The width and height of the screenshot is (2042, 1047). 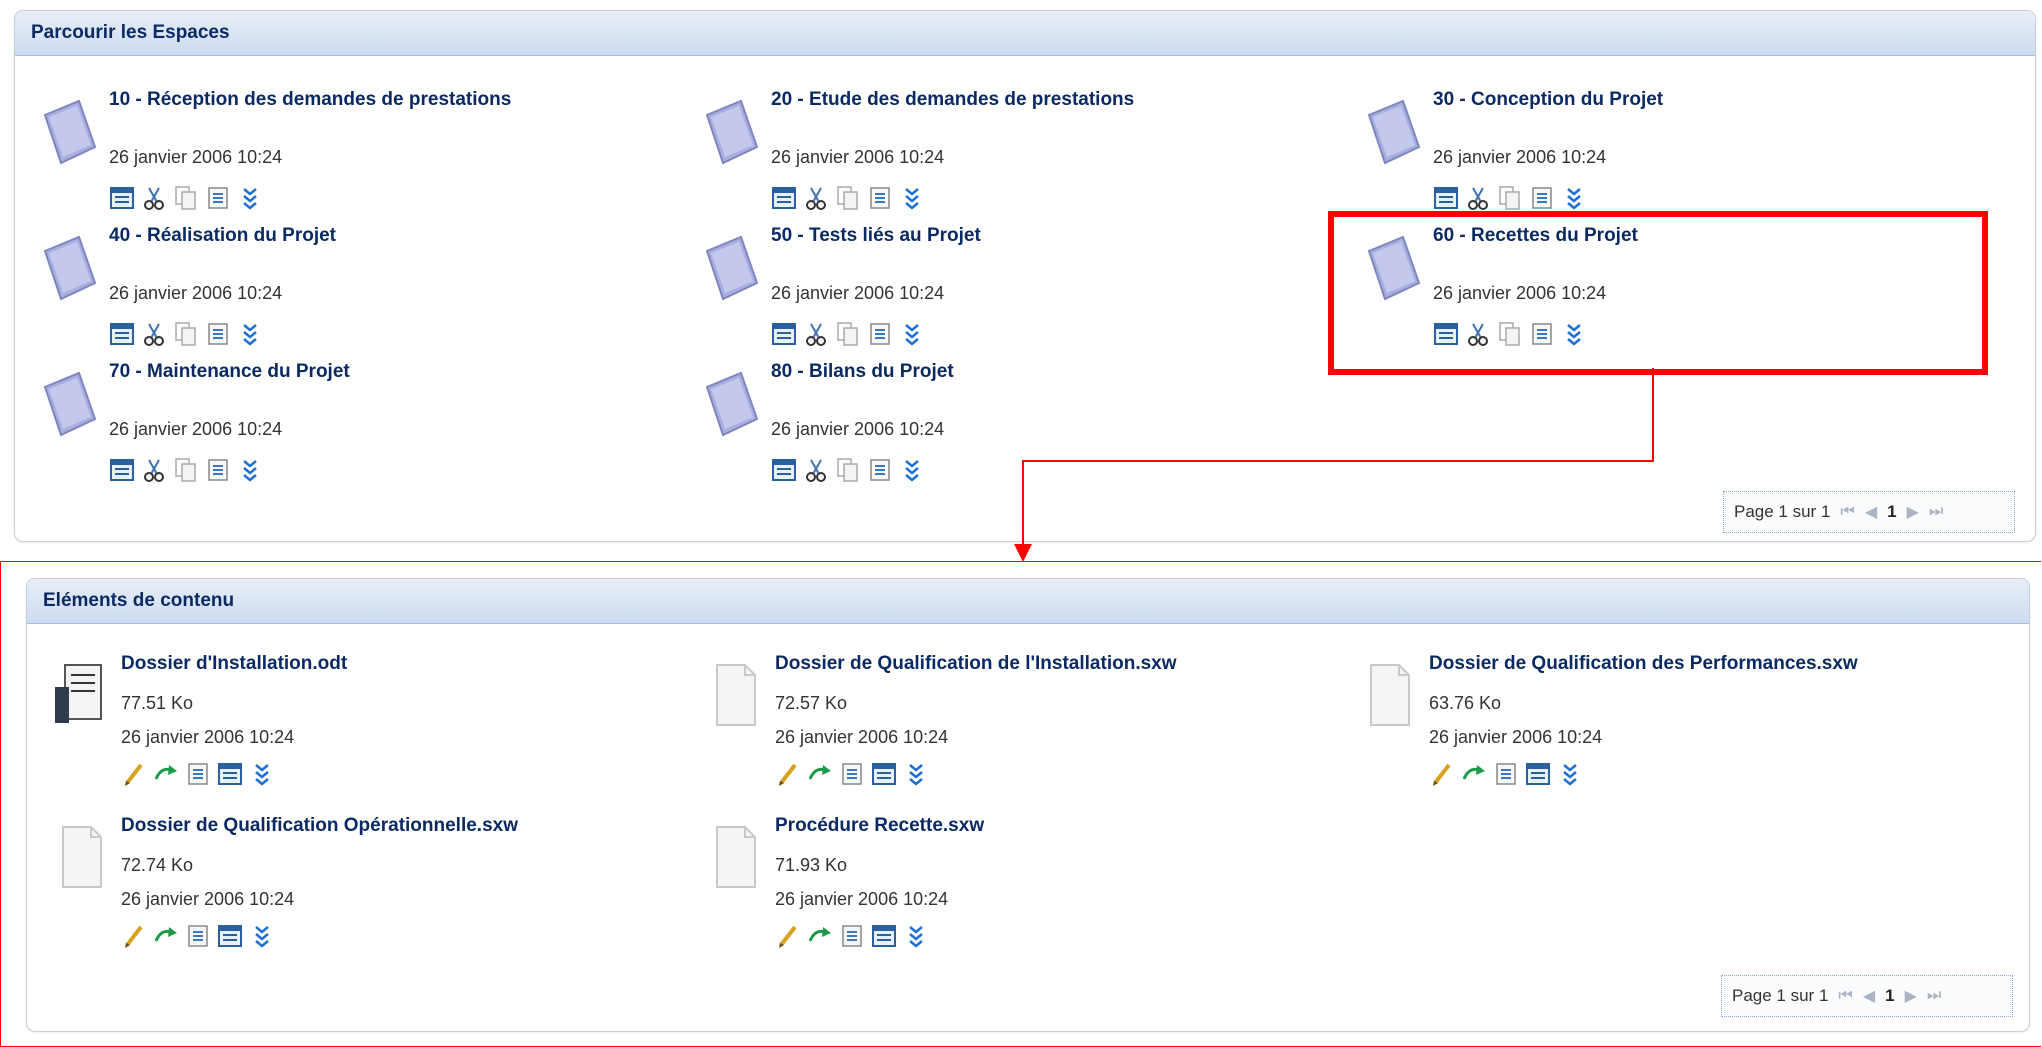 What do you see at coordinates (876, 236) in the screenshot?
I see `space-title: 50 - Tests liés au Projet` at bounding box center [876, 236].